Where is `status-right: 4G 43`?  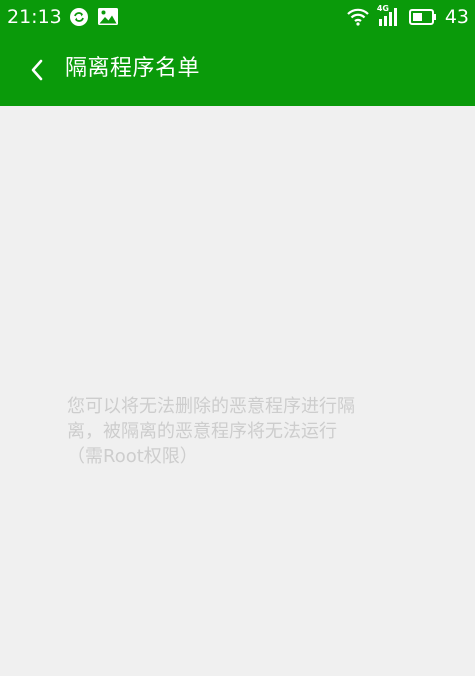
status-right: 4G 43 is located at coordinates (408, 16).